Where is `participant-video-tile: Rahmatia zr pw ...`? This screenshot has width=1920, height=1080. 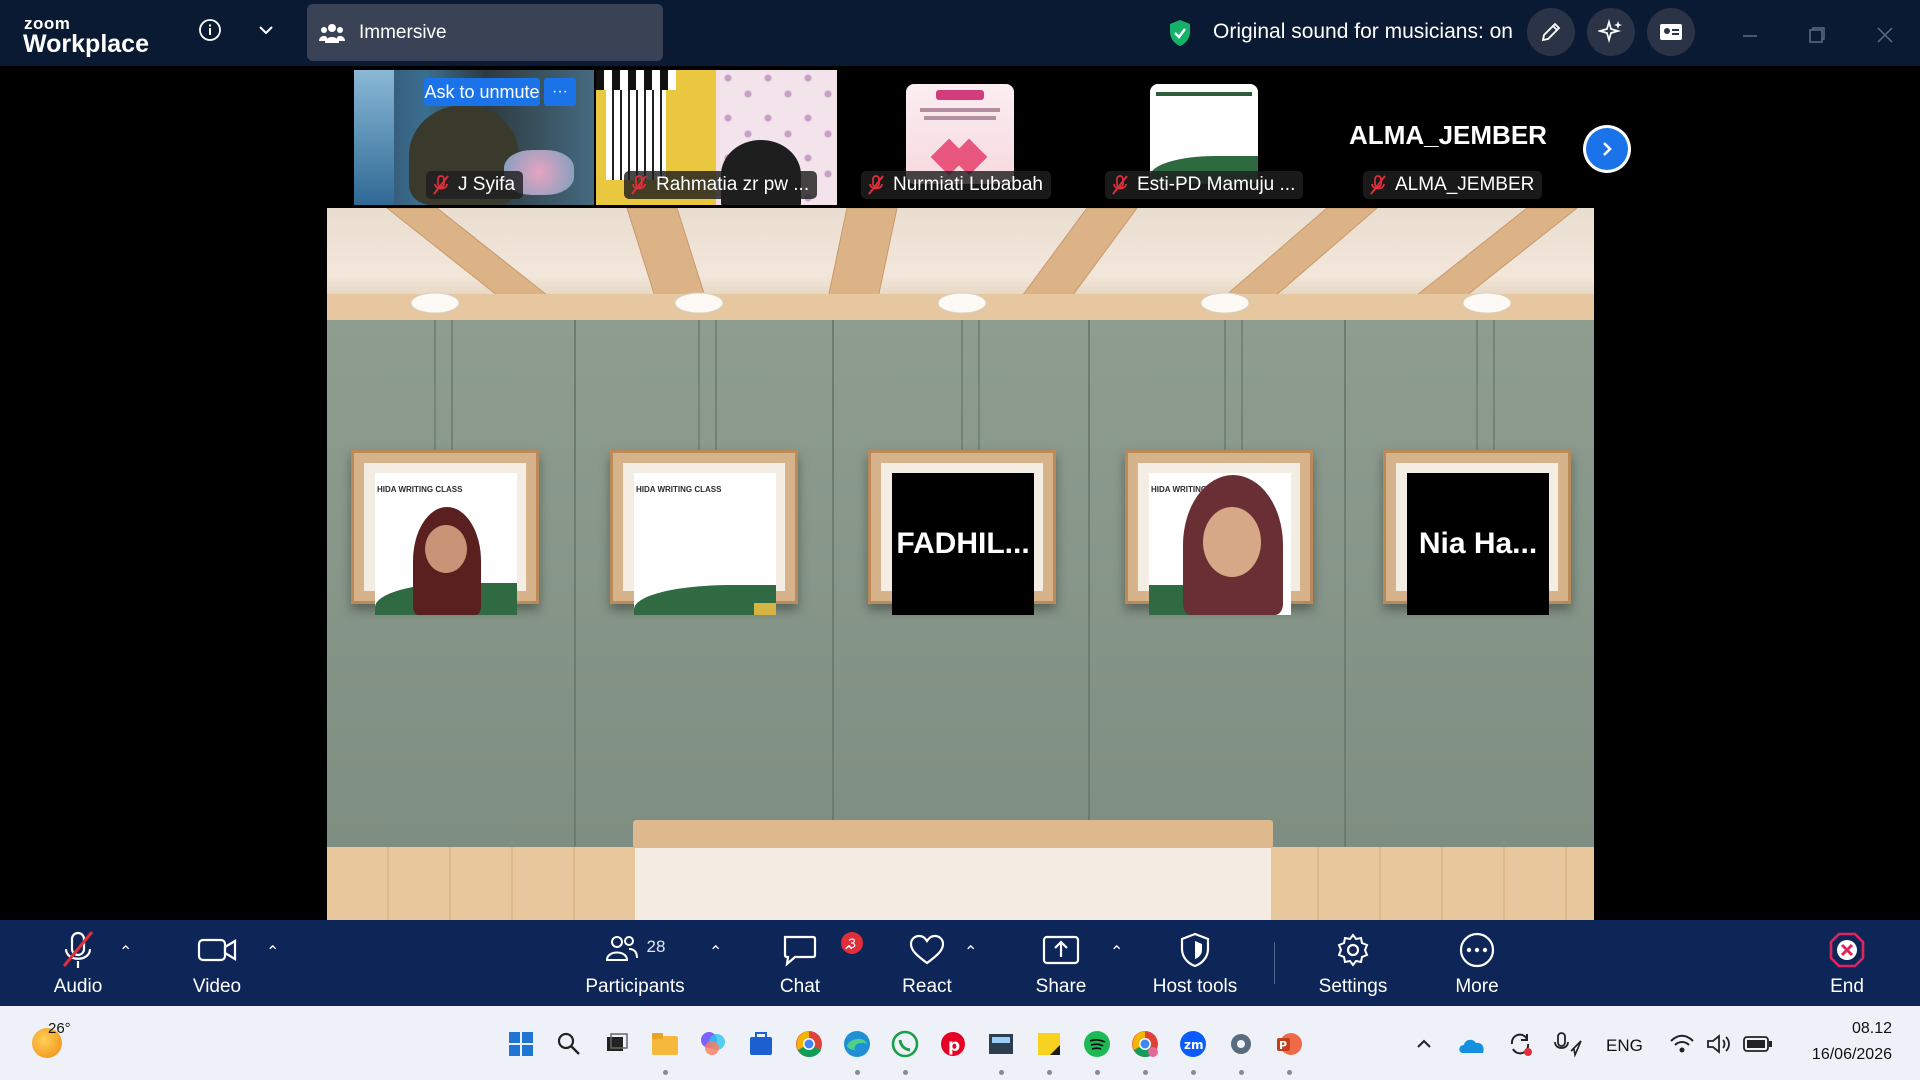
participant-video-tile: Rahmatia zr pw ... is located at coordinates (716, 137).